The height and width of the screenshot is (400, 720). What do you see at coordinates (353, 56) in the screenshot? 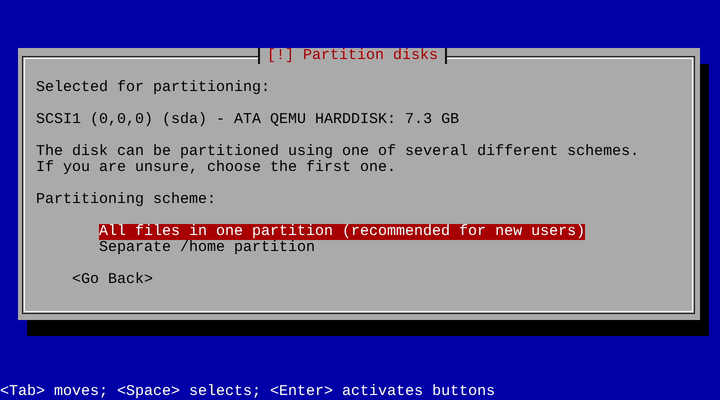
I see `dialog-title: [!] Partition disks` at bounding box center [353, 56].